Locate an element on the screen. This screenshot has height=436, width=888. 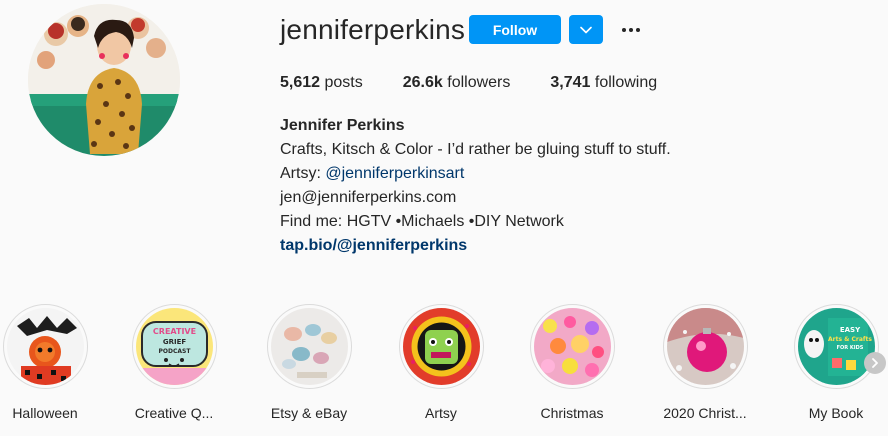
posts-stat: 5,612 posts is located at coordinates (321, 83).